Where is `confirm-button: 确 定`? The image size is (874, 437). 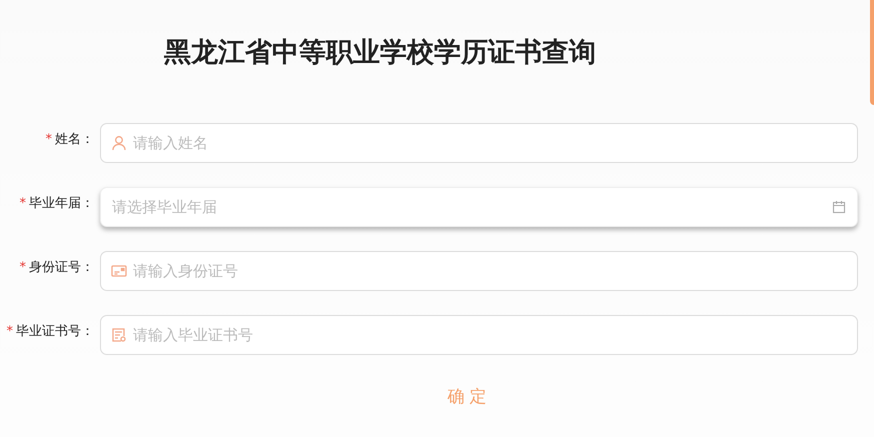 confirm-button: 确 定 is located at coordinates (467, 396).